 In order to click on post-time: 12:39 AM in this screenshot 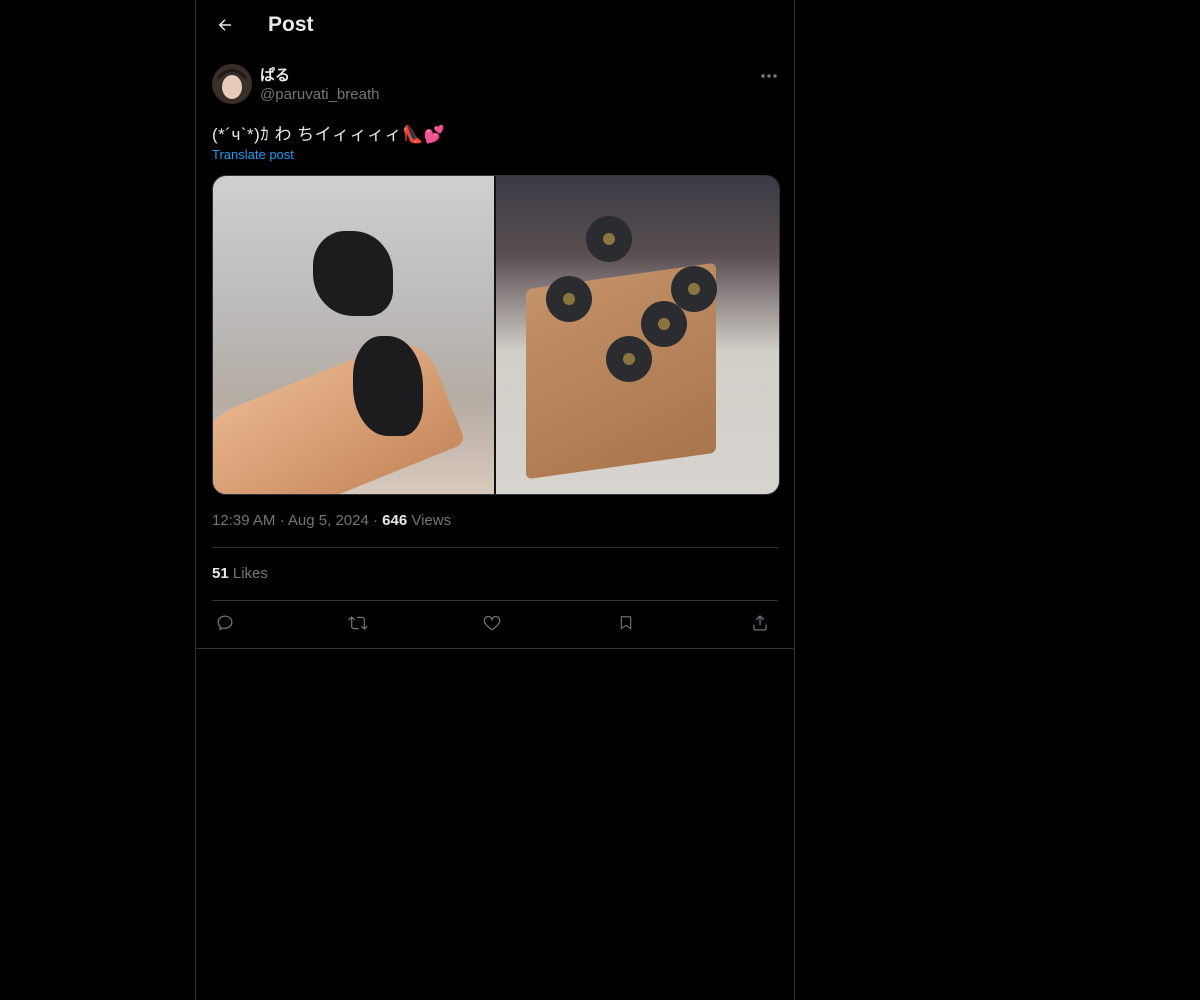, I will do `click(243, 520)`.